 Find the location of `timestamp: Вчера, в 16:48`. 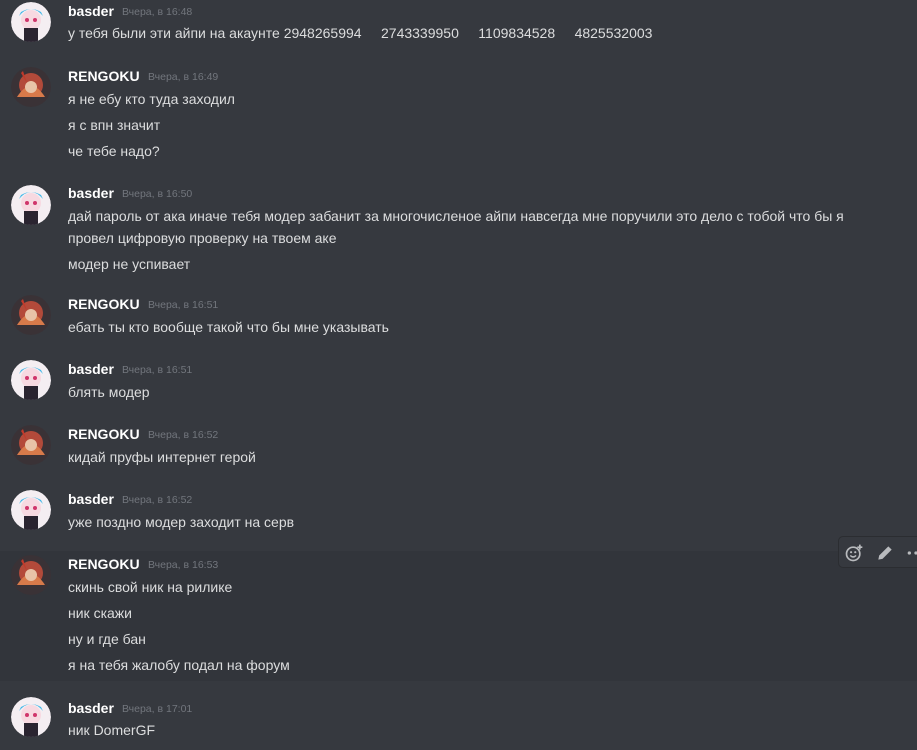

timestamp: Вчера, в 16:48 is located at coordinates (157, 12).